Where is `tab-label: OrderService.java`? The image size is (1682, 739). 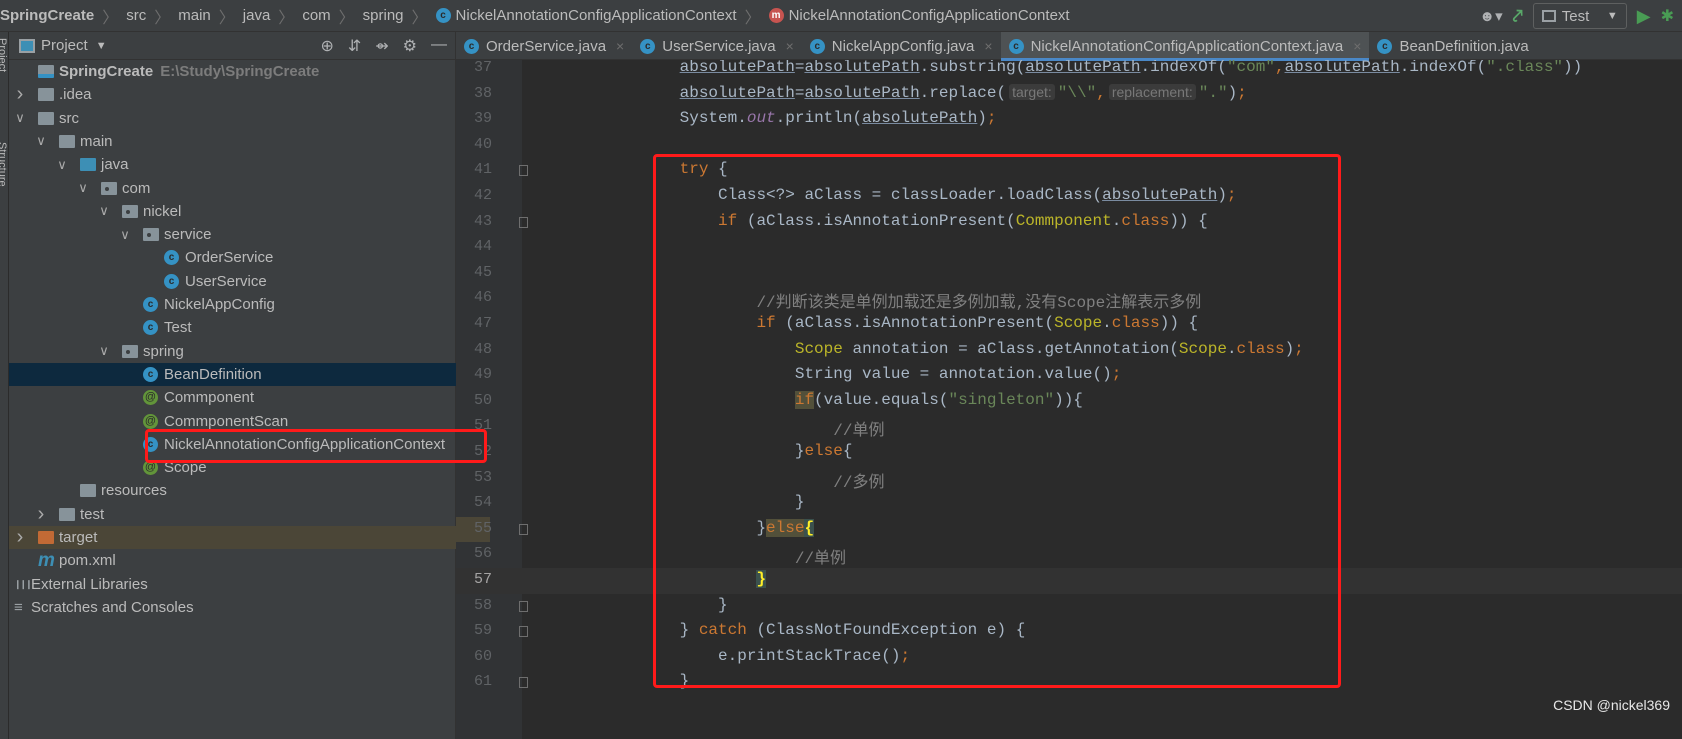
tab-label: OrderService.java is located at coordinates (546, 46).